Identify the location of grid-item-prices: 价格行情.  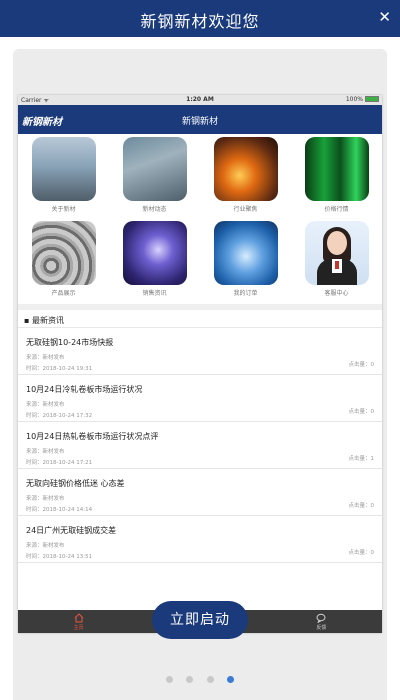
(336, 177).